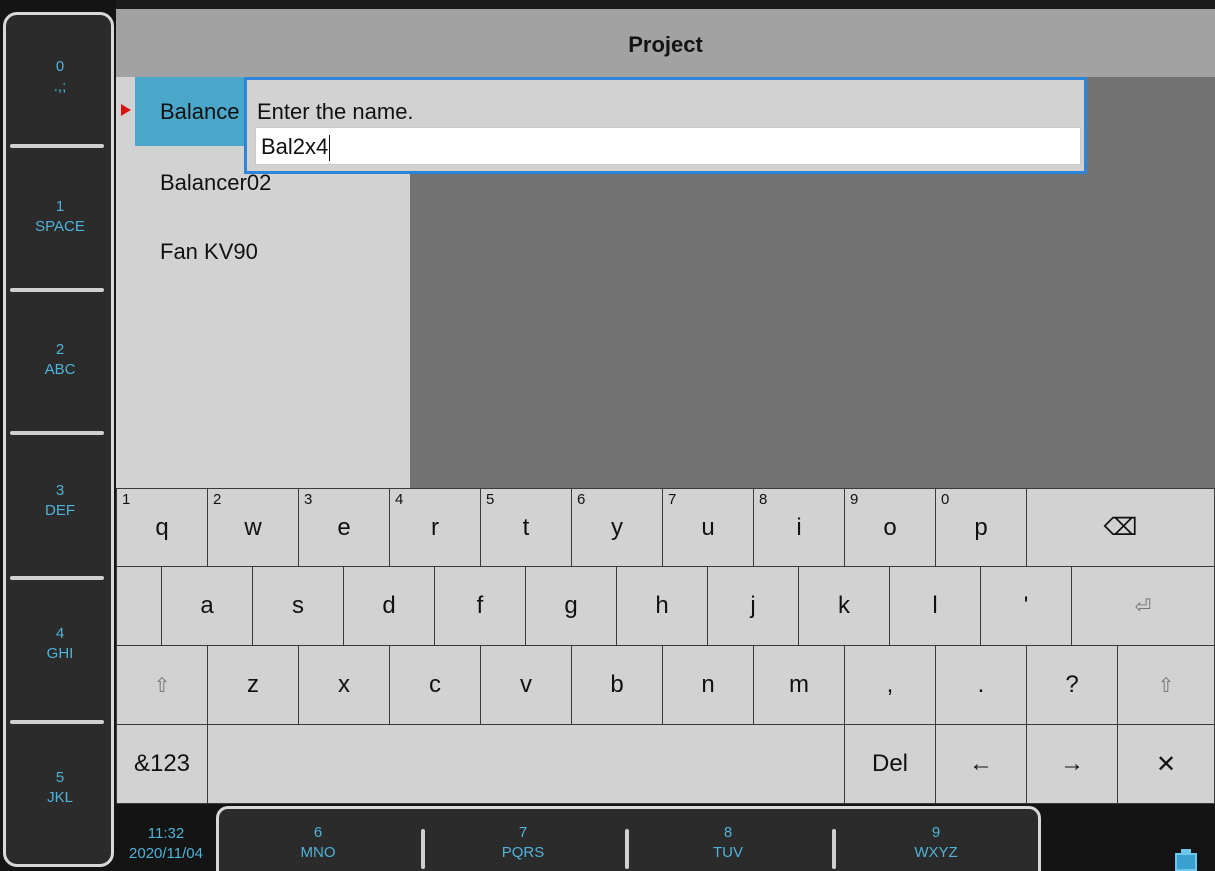  I want to click on key-o: 9o, so click(890, 527).